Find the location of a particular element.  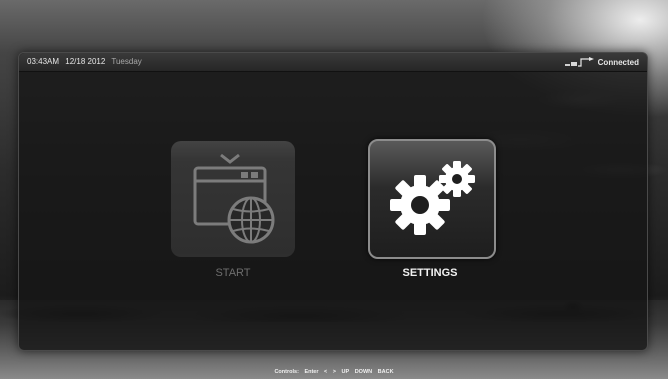

controls-label: Controls: is located at coordinates (286, 372).